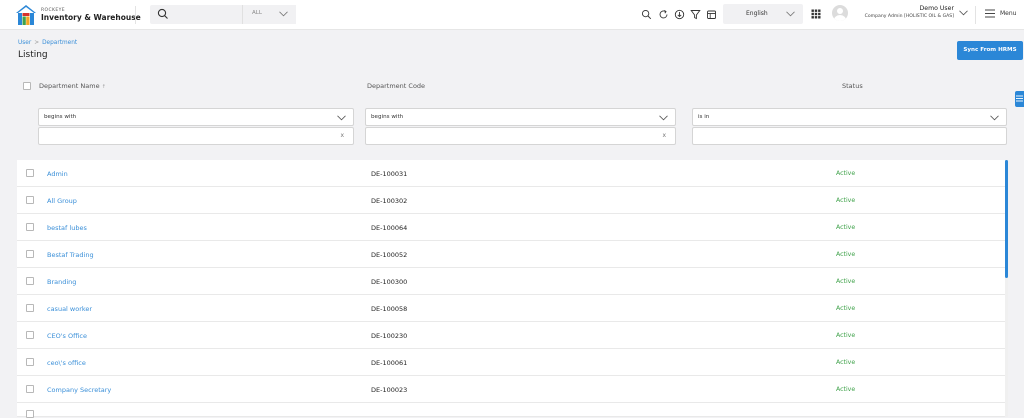  I want to click on department-name-link: CEO's Office, so click(67, 336).